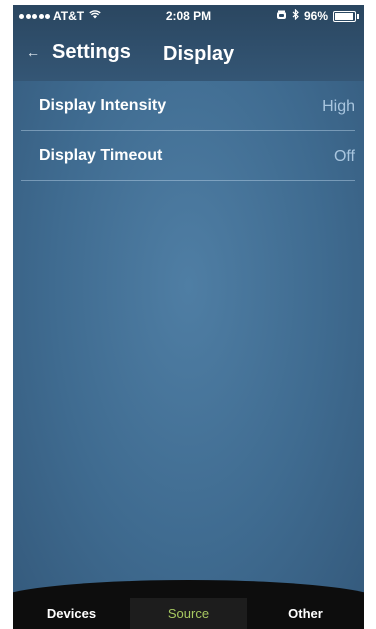 The image size is (376, 629). I want to click on row-label: Display Intensity, so click(103, 105).